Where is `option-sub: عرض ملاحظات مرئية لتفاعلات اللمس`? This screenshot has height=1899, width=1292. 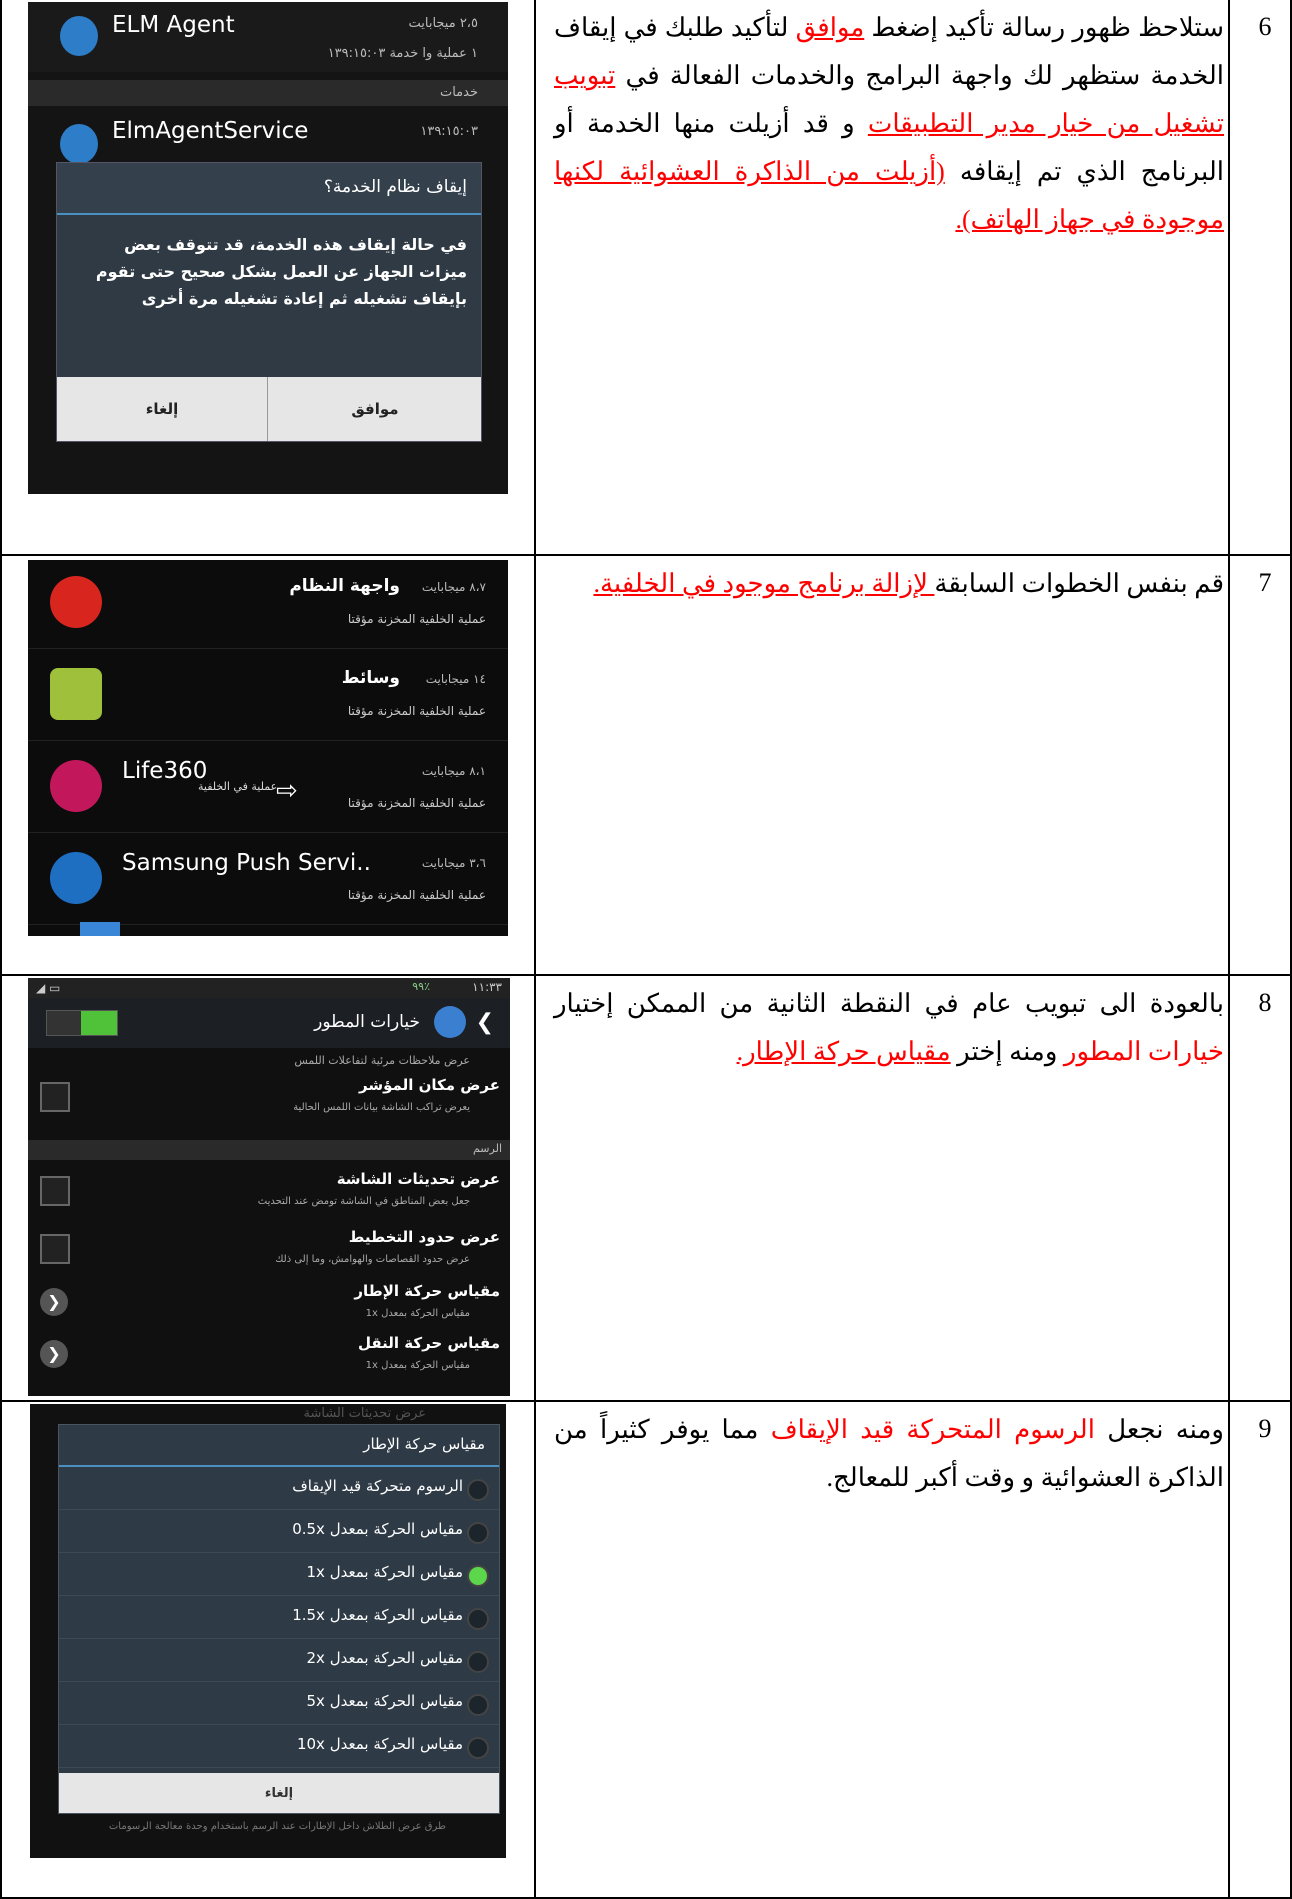
option-sub: عرض ملاحظات مرئية لتفاعلات اللمس is located at coordinates (382, 1060).